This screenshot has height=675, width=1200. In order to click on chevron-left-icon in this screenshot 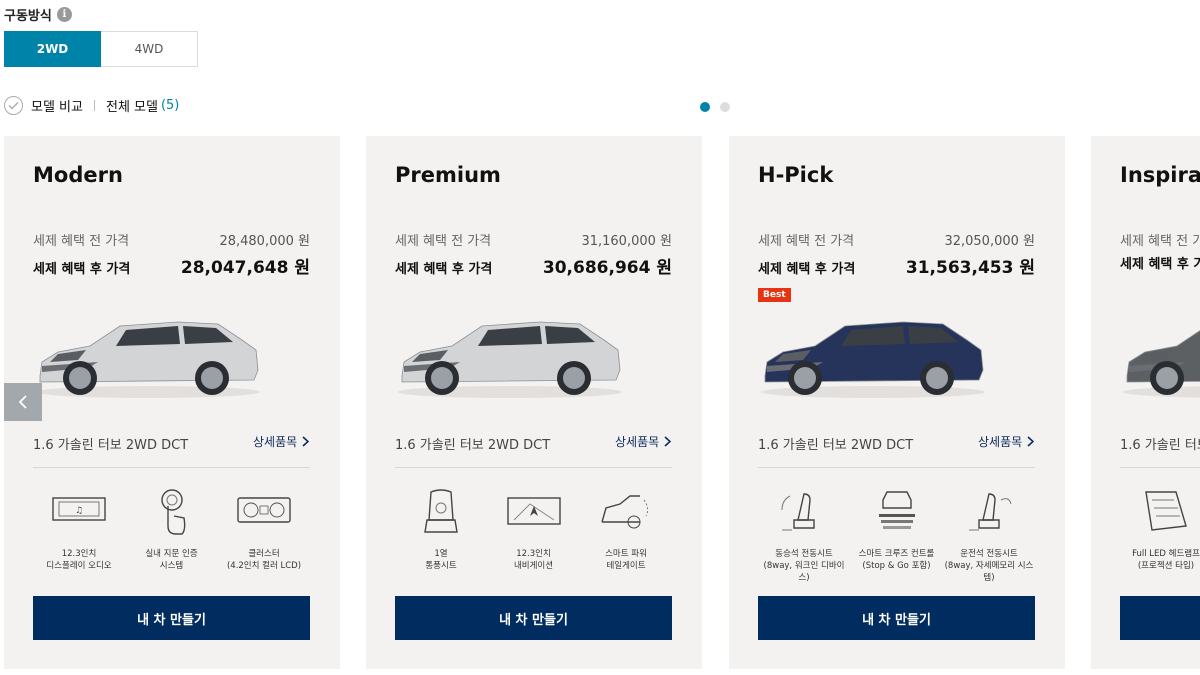, I will do `click(22, 402)`.